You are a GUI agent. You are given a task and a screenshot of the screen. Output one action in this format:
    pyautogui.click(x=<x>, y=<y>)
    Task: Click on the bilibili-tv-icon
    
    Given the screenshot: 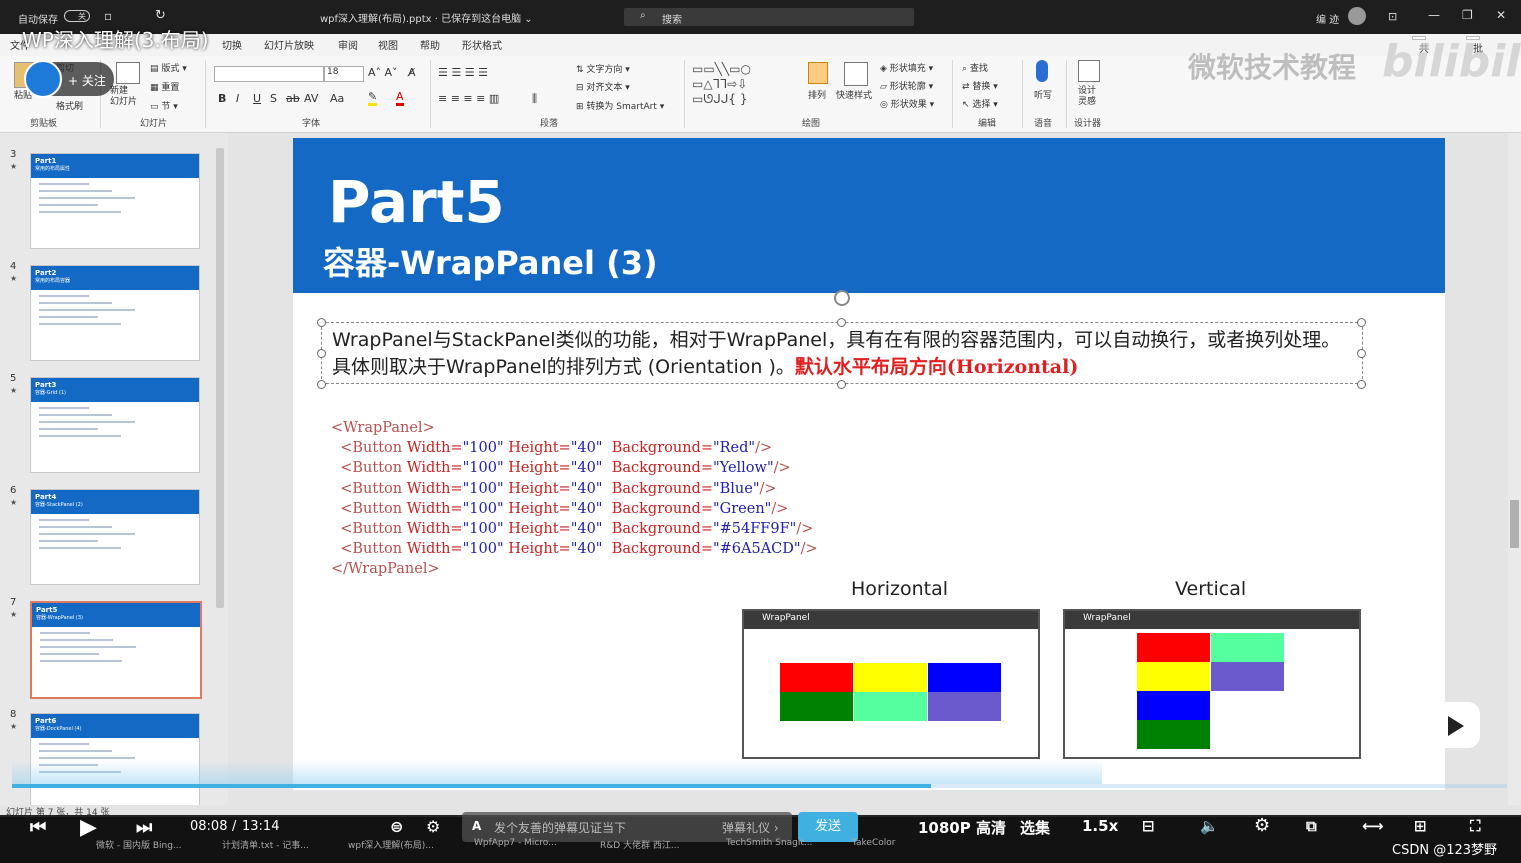 What is the action you would take?
    pyautogui.click(x=1454, y=725)
    